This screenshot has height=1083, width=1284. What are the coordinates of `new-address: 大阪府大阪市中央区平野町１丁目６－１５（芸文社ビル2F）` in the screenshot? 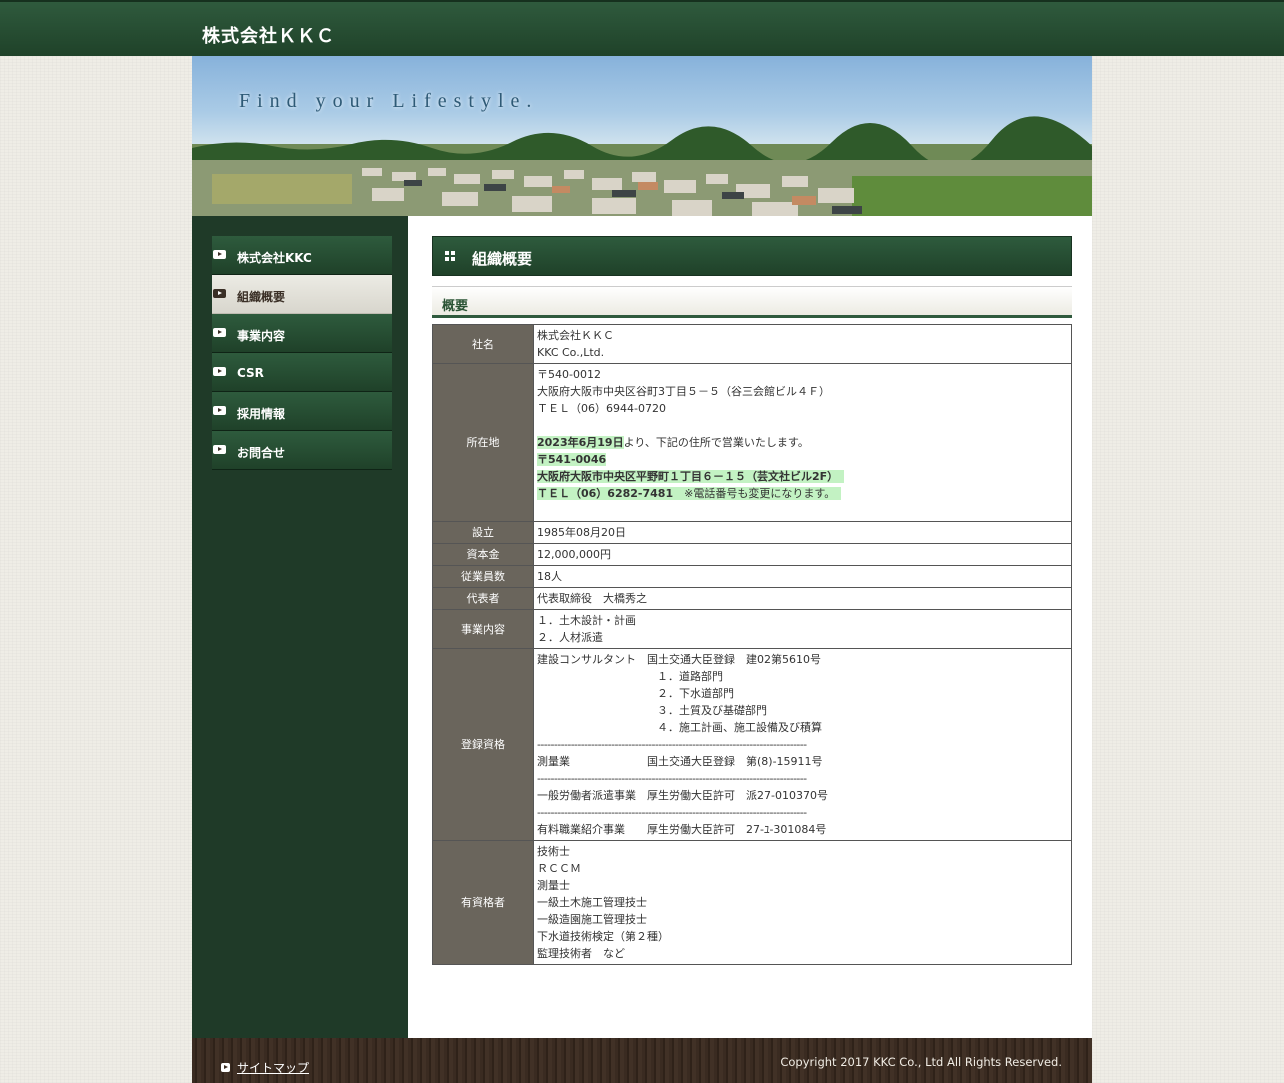 It's located at (685, 476).